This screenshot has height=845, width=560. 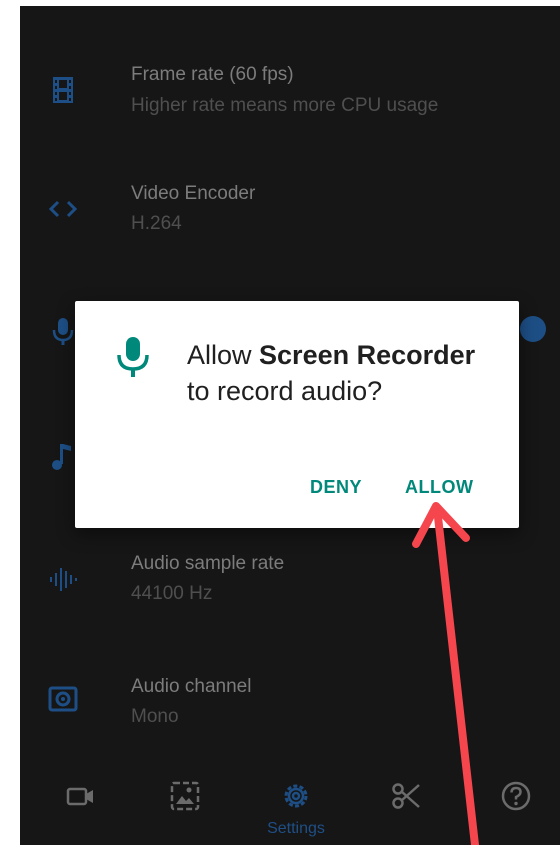 I want to click on annotation-arrow, so click(x=445, y=673).